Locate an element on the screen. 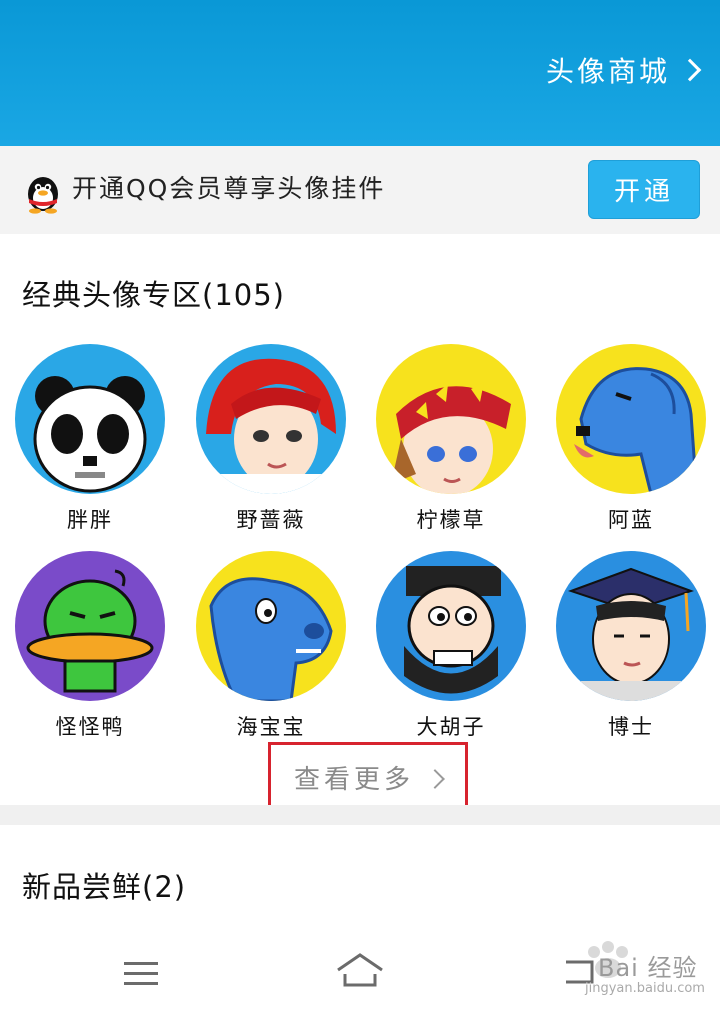  menu-icon is located at coordinates (141, 974).